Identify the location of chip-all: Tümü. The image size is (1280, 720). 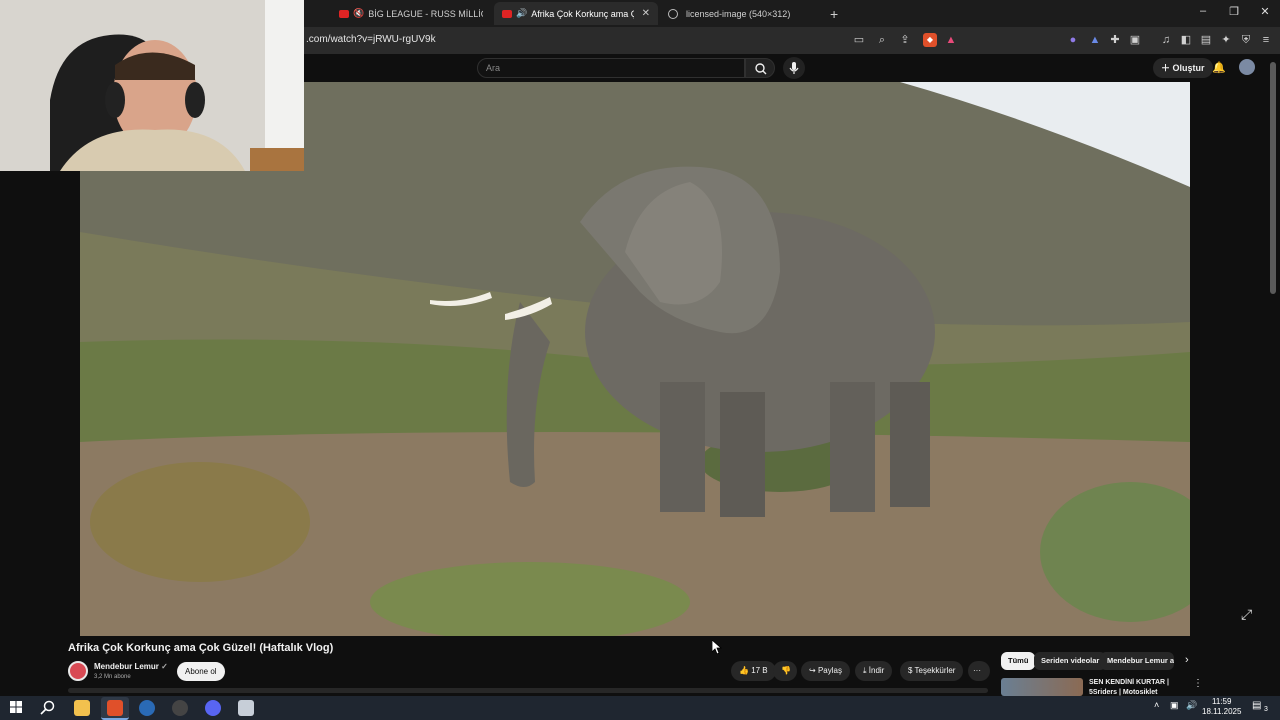
(1018, 661).